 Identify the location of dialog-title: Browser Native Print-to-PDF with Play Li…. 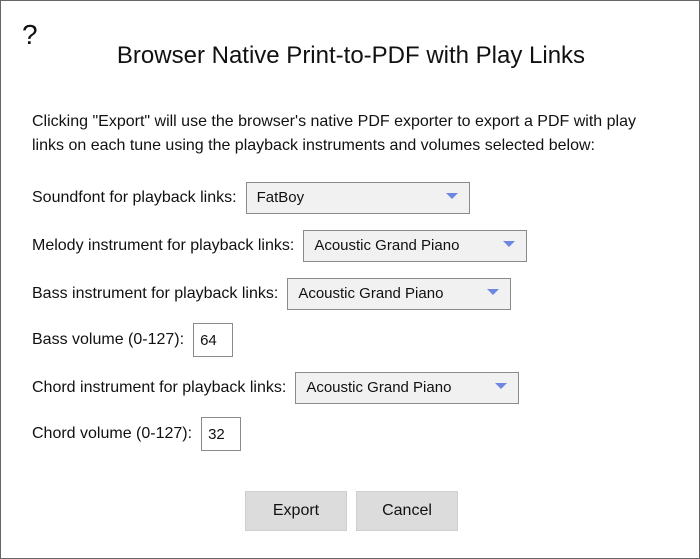
(351, 55).